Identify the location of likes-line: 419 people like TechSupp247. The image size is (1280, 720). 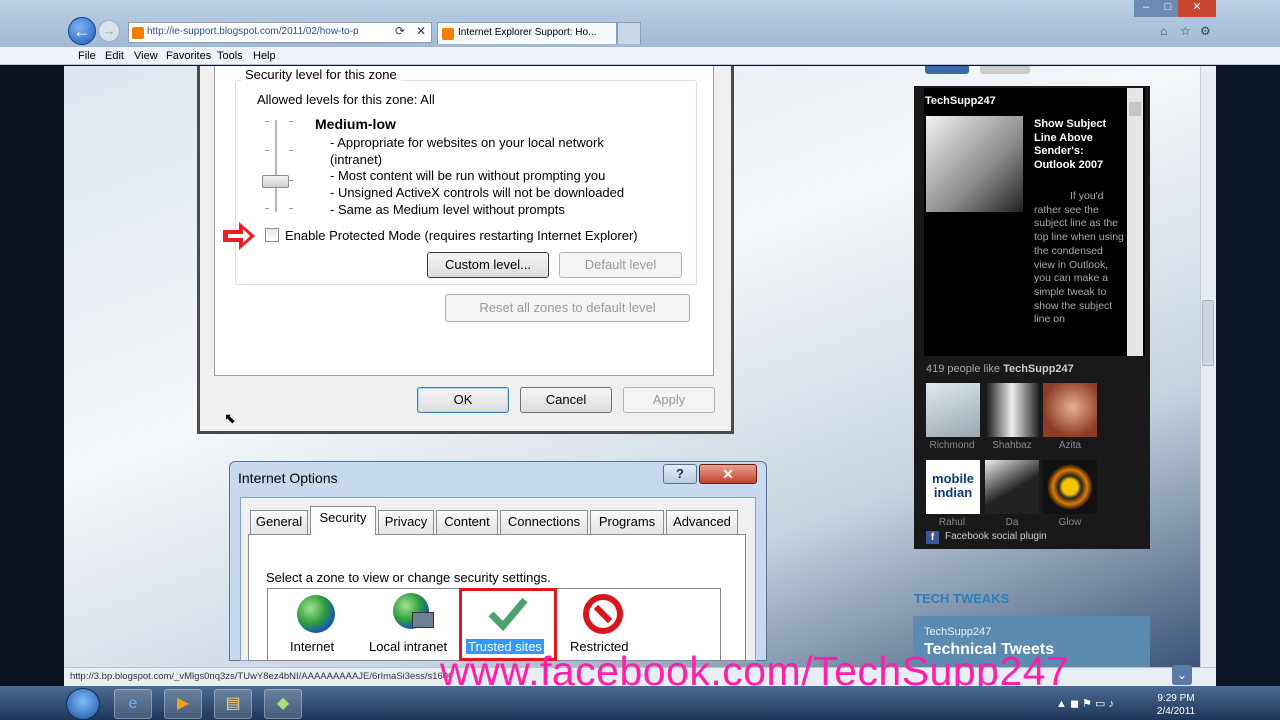
(1000, 369).